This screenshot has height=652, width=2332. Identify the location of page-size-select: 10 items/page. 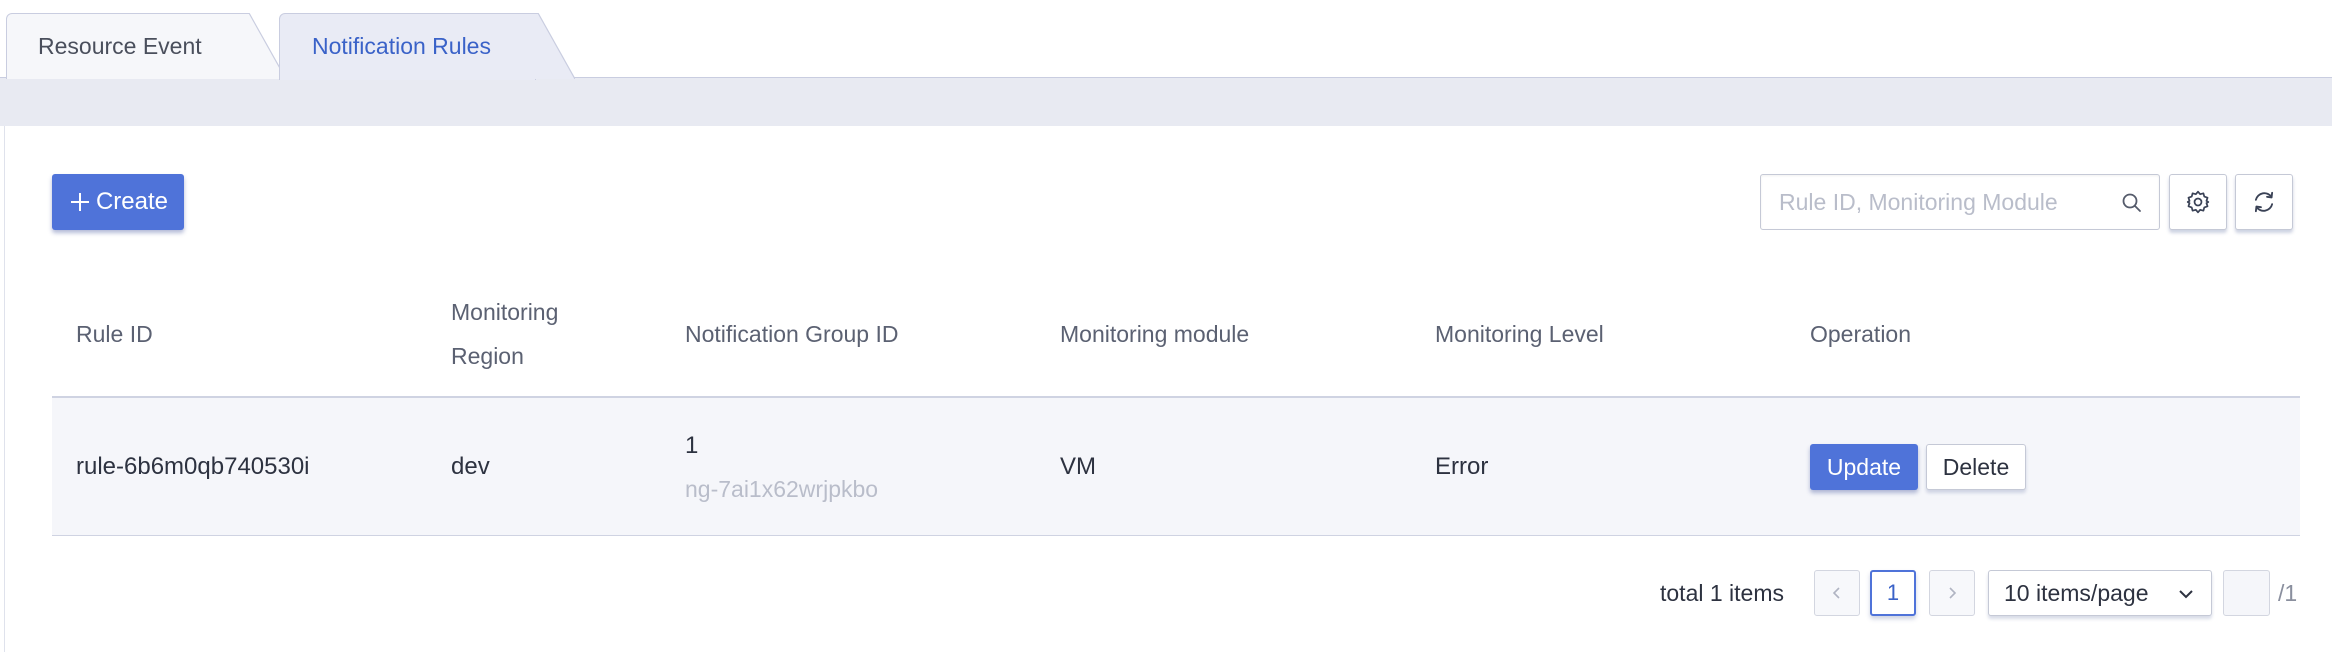
(2100, 593).